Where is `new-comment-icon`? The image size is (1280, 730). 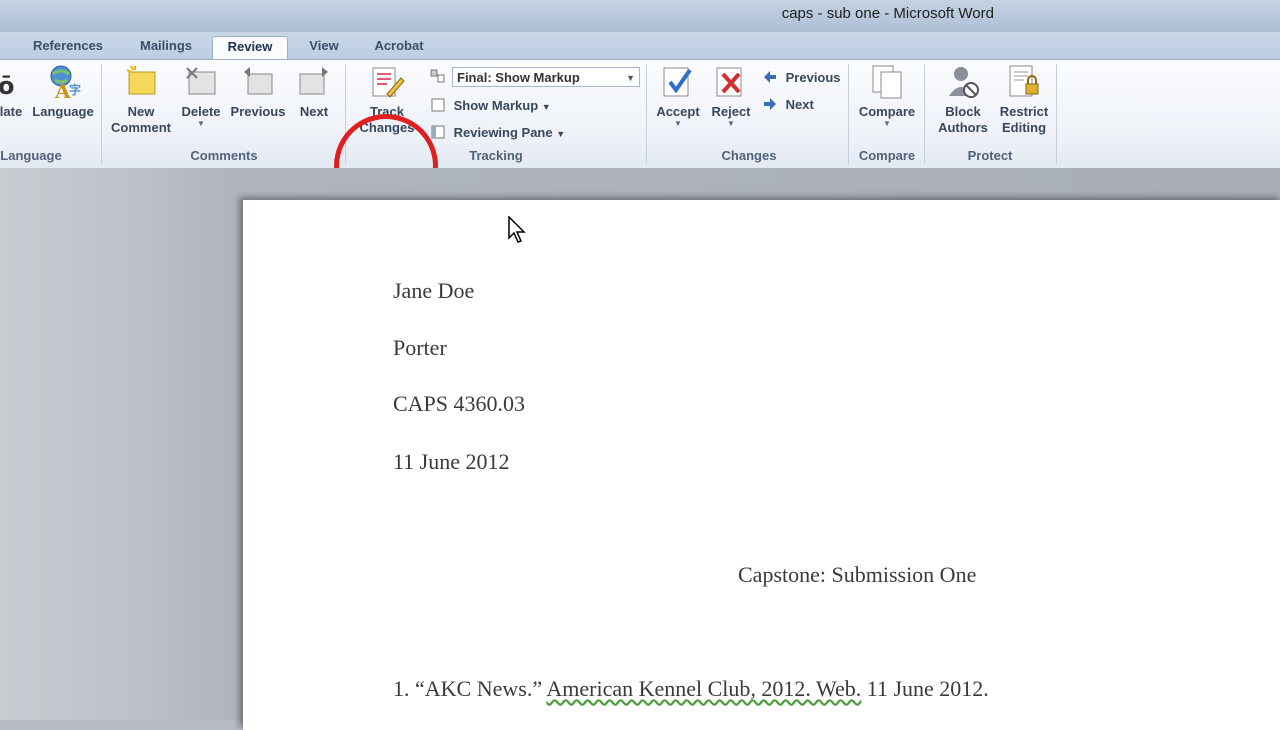
new-comment-icon is located at coordinates (141, 80).